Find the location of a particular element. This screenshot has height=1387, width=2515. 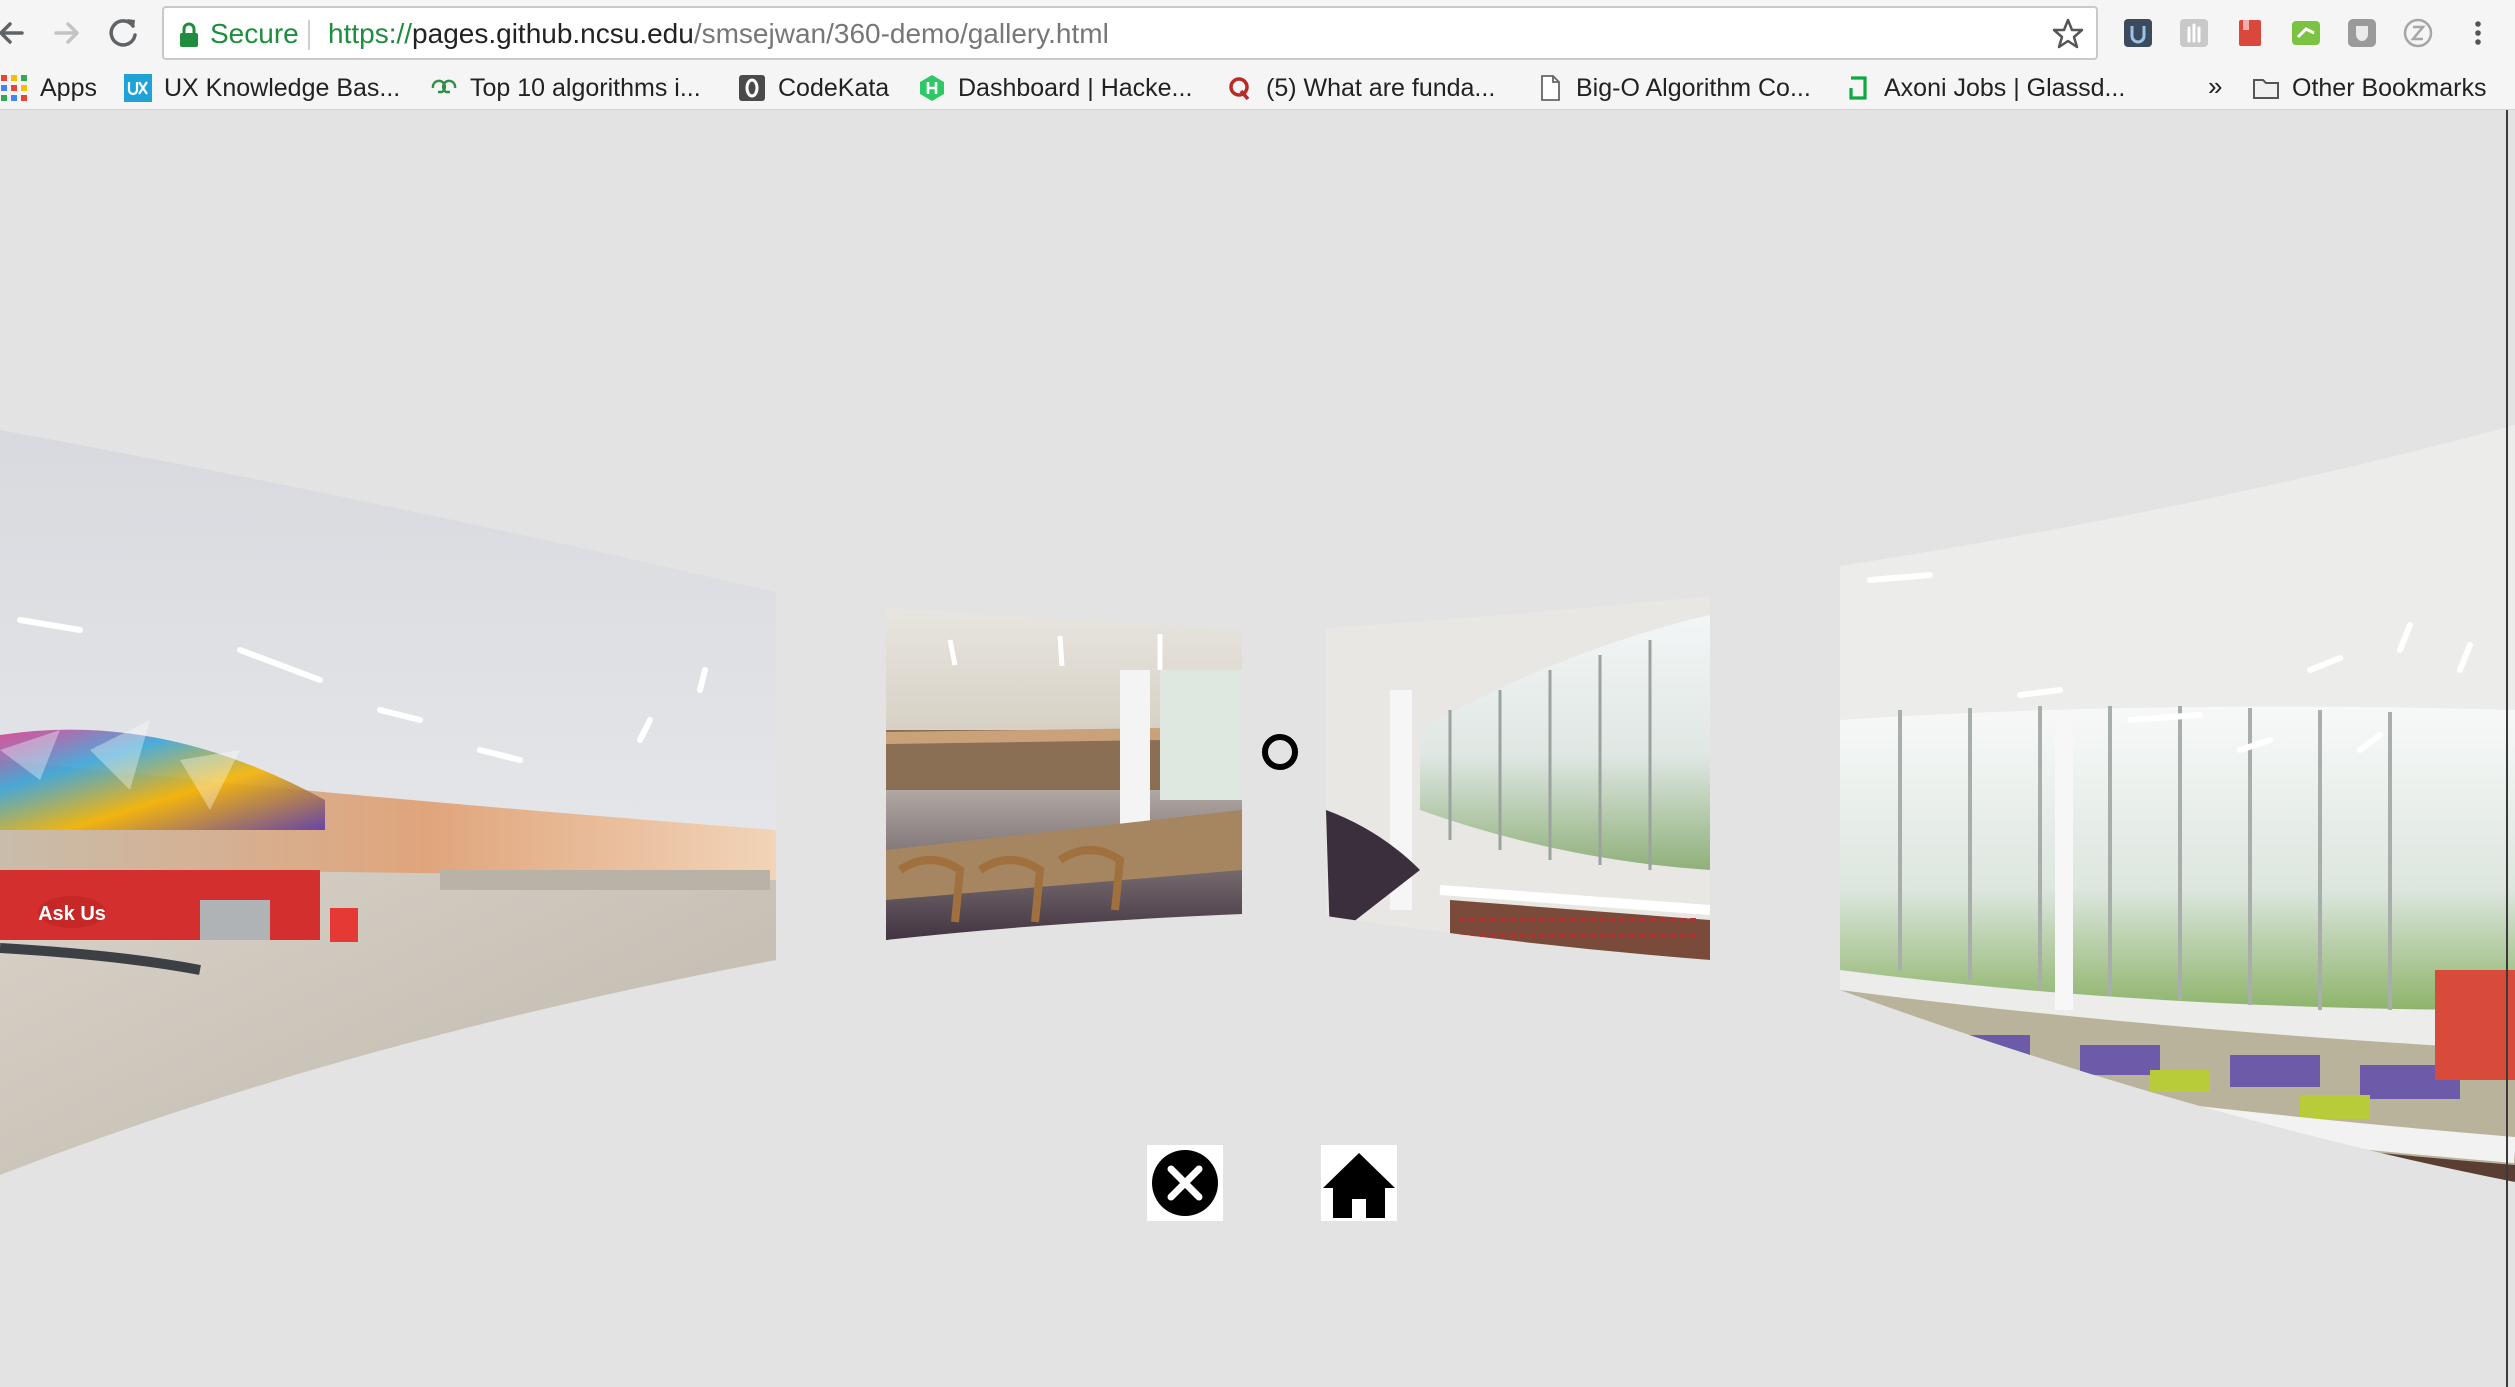

kebab-menu-icon is located at coordinates (2478, 33).